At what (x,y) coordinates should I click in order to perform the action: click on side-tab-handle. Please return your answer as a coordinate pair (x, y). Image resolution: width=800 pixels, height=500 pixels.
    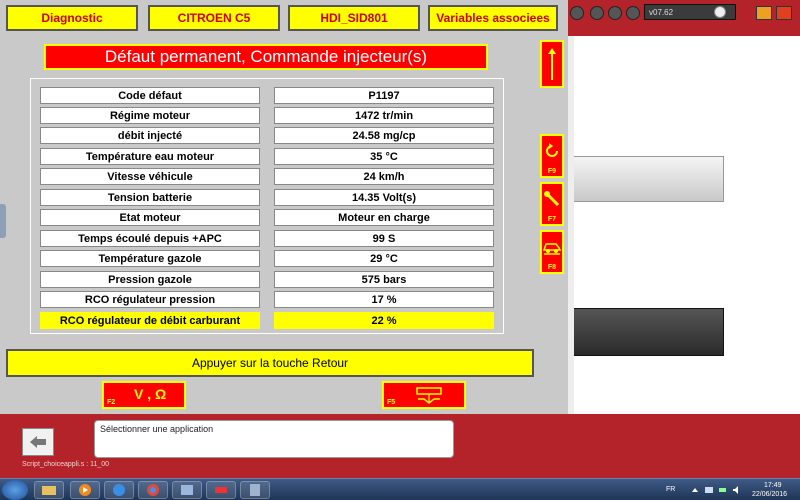
    Looking at the image, I should click on (3, 221).